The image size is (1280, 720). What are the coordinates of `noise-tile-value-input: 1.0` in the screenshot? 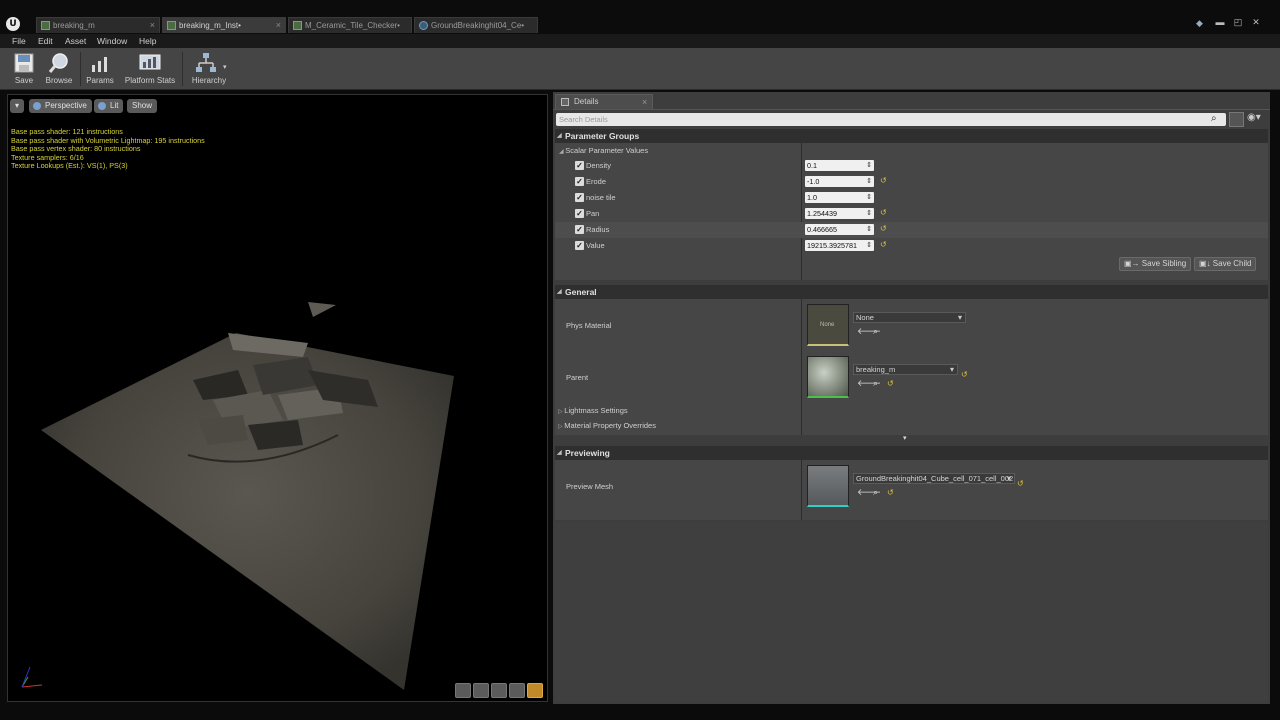 It's located at (839, 197).